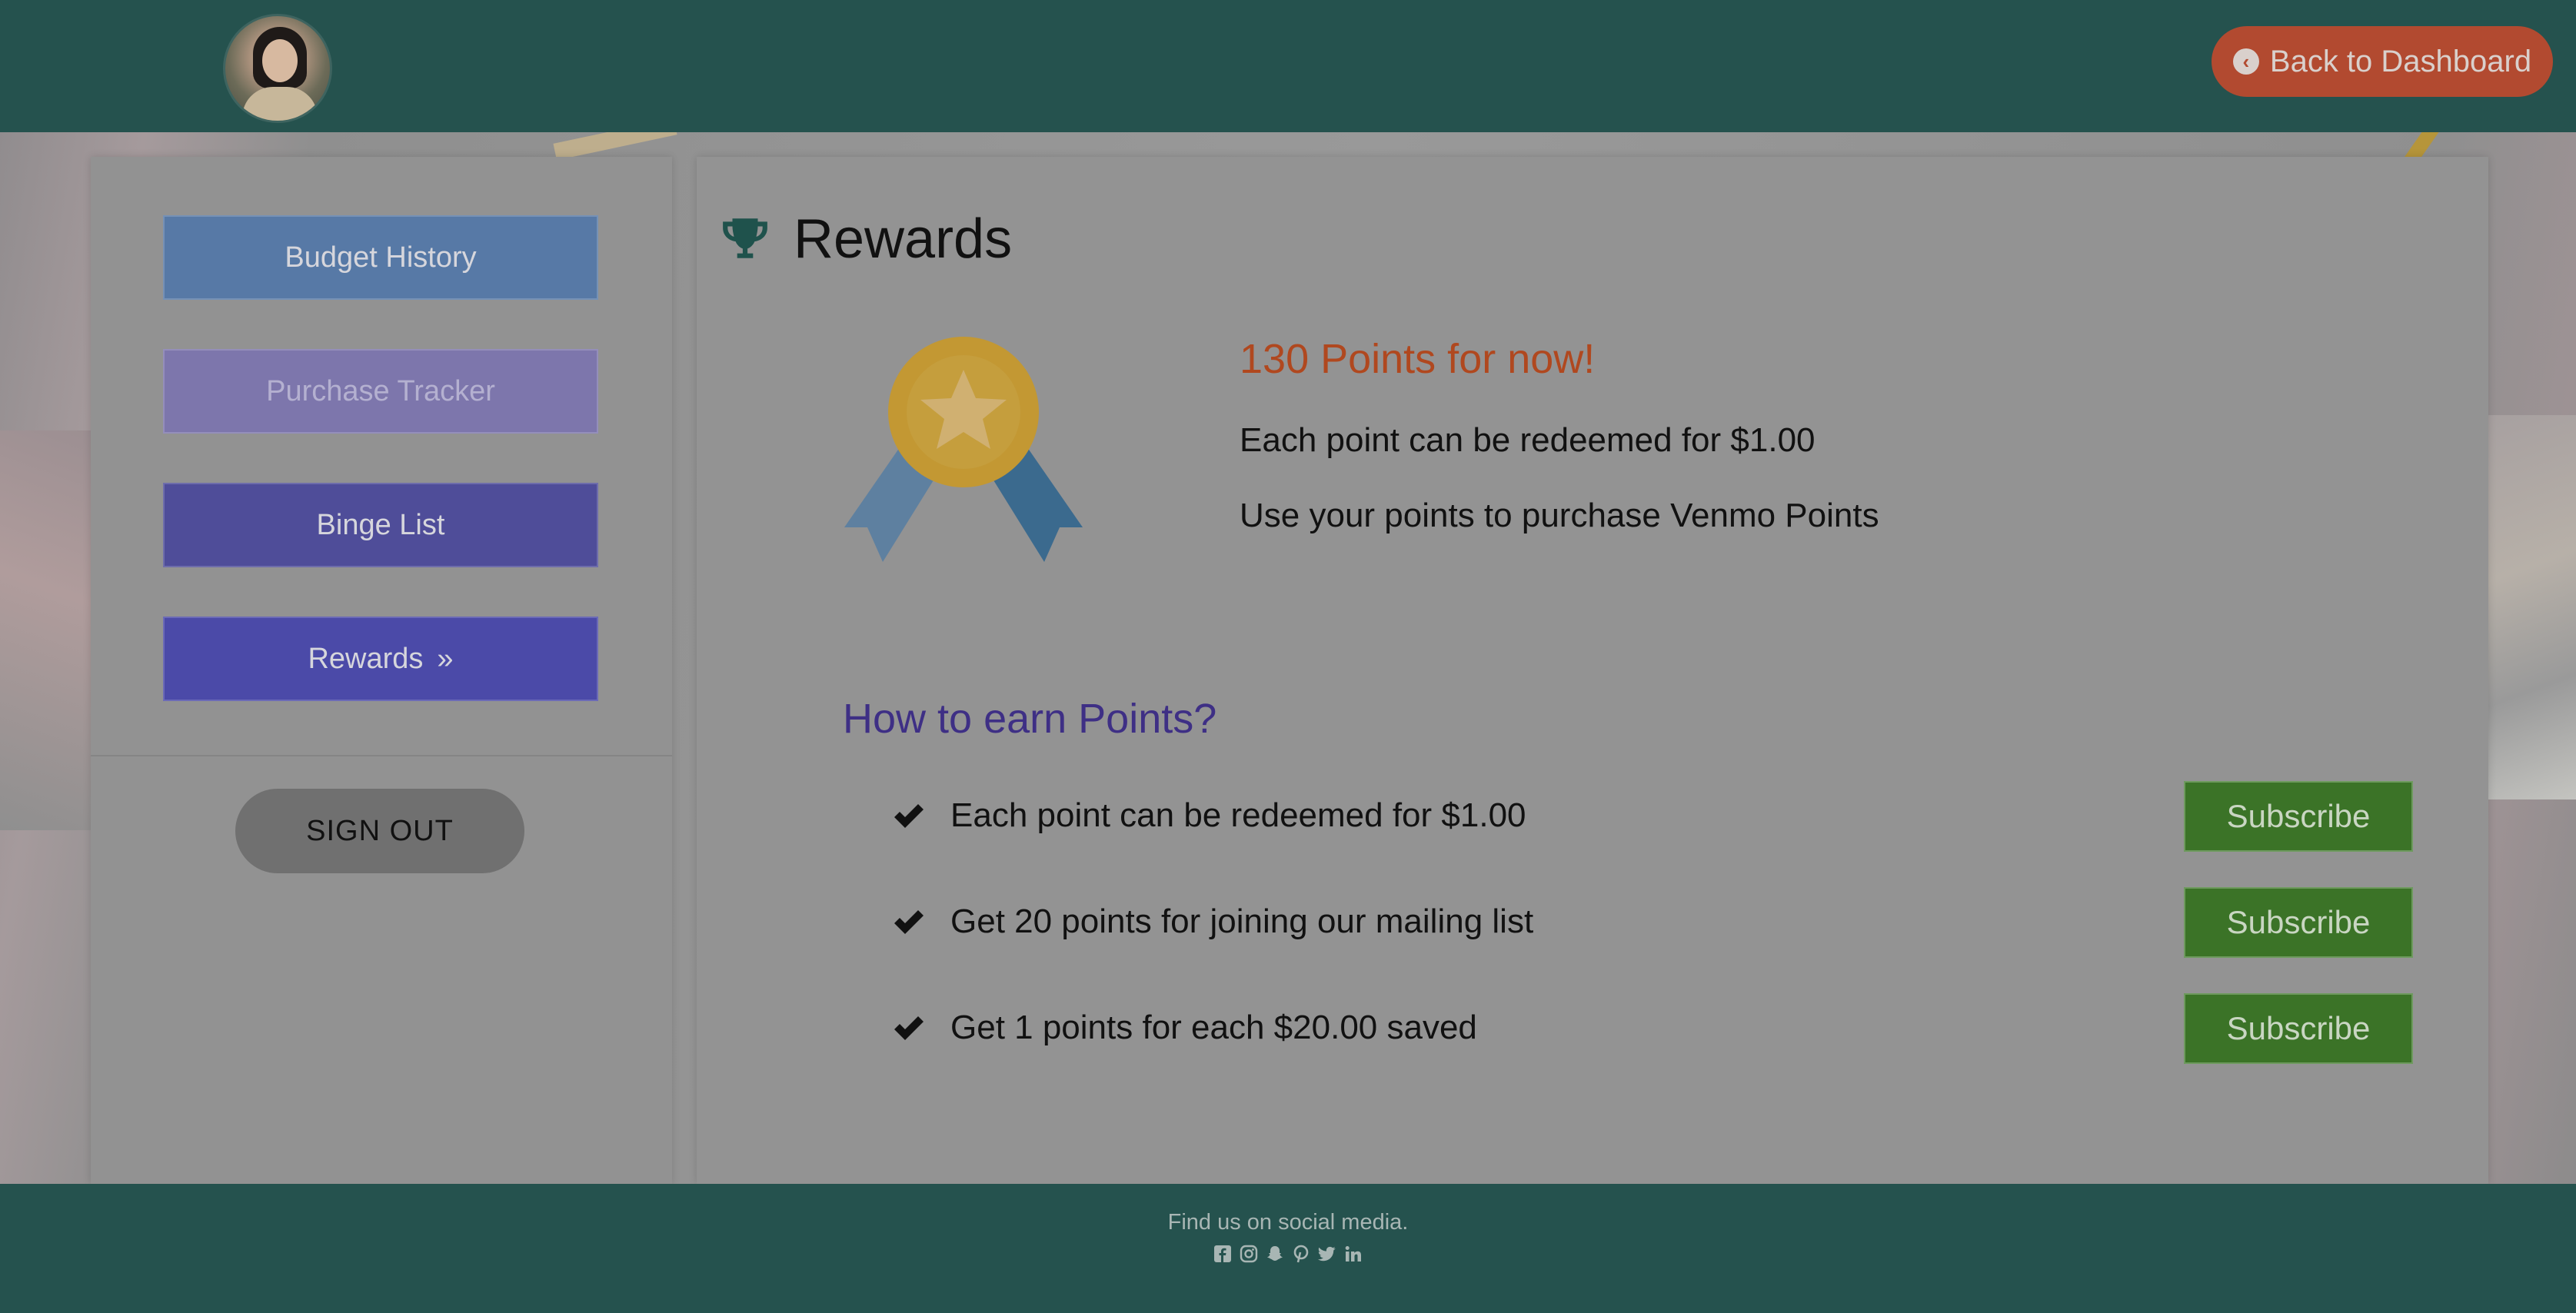  I want to click on sidebar-item-label: Budget History, so click(381, 257).